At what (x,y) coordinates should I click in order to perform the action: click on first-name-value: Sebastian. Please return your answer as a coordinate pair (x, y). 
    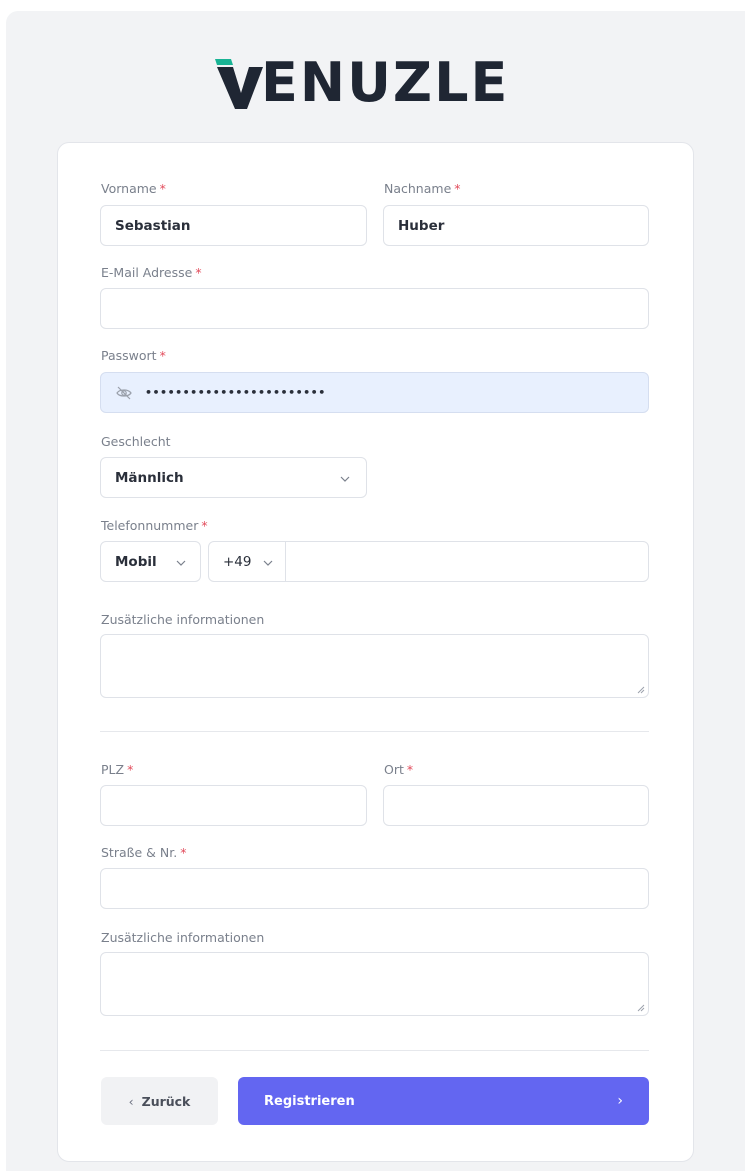
    Looking at the image, I should click on (153, 225).